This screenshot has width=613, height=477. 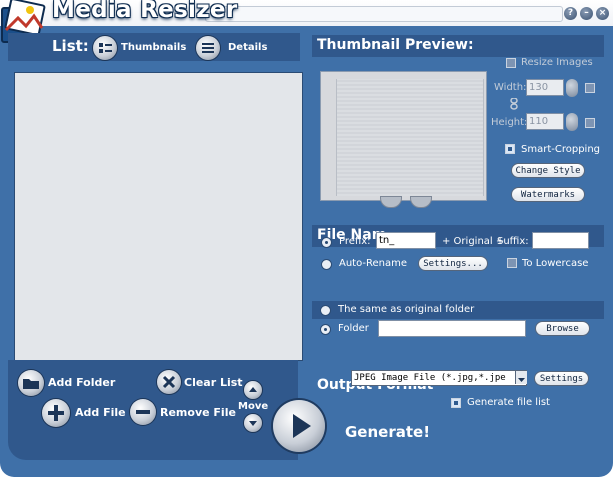 What do you see at coordinates (70, 46) in the screenshot?
I see `list-label: List:` at bounding box center [70, 46].